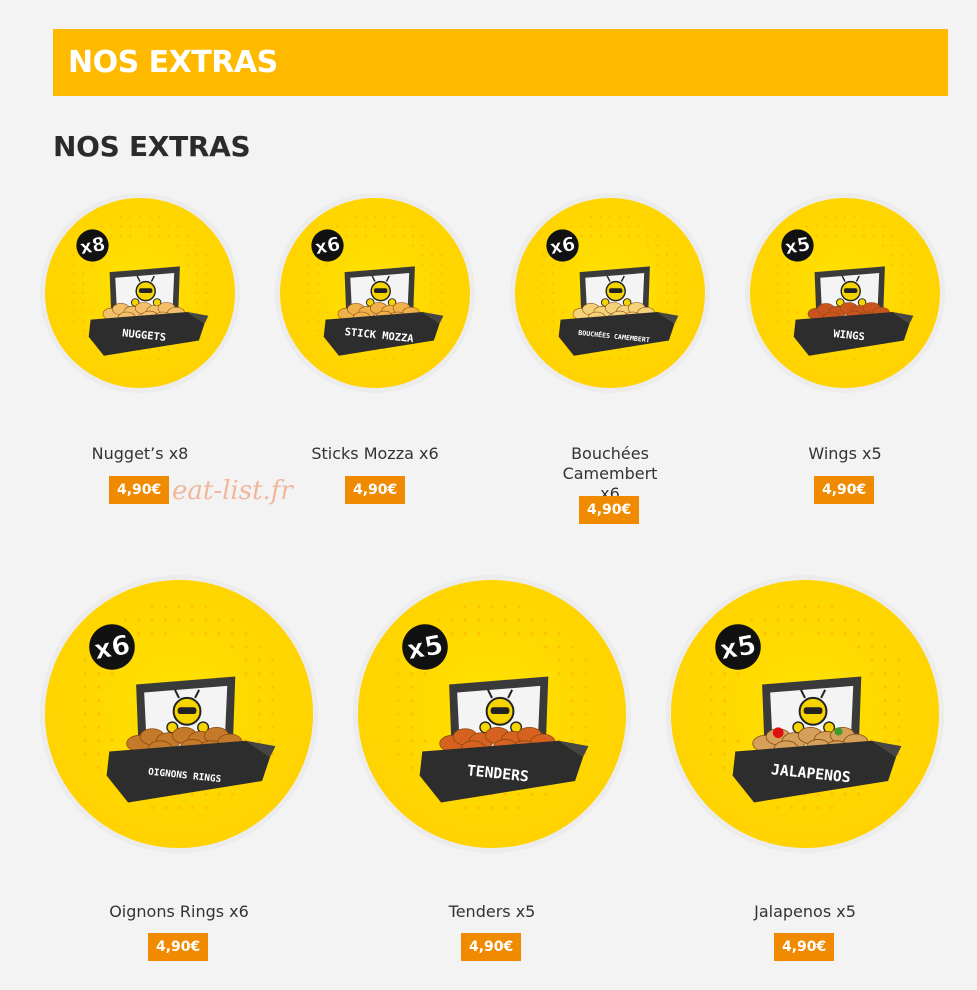 Image resolution: width=977 pixels, height=990 pixels. I want to click on section-title: NOS EXTRAS, so click(152, 146).